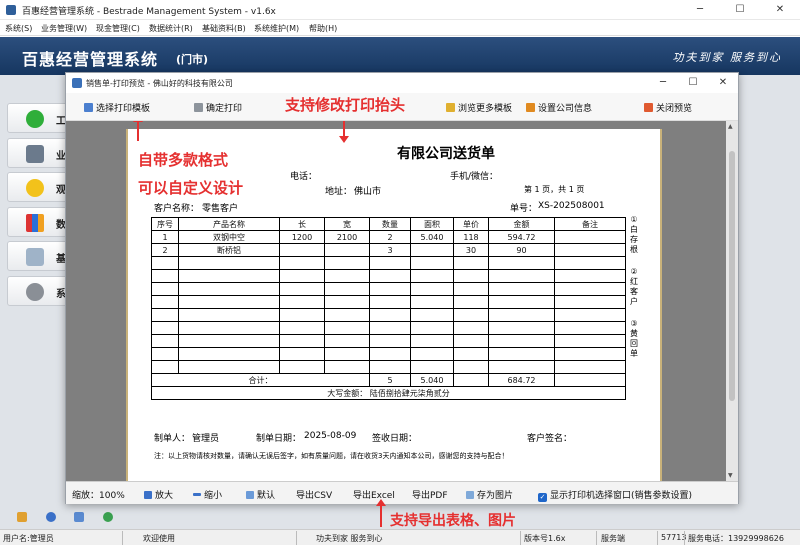 The width and height of the screenshot is (800, 545). I want to click on address-value: 佛山市, so click(368, 192).